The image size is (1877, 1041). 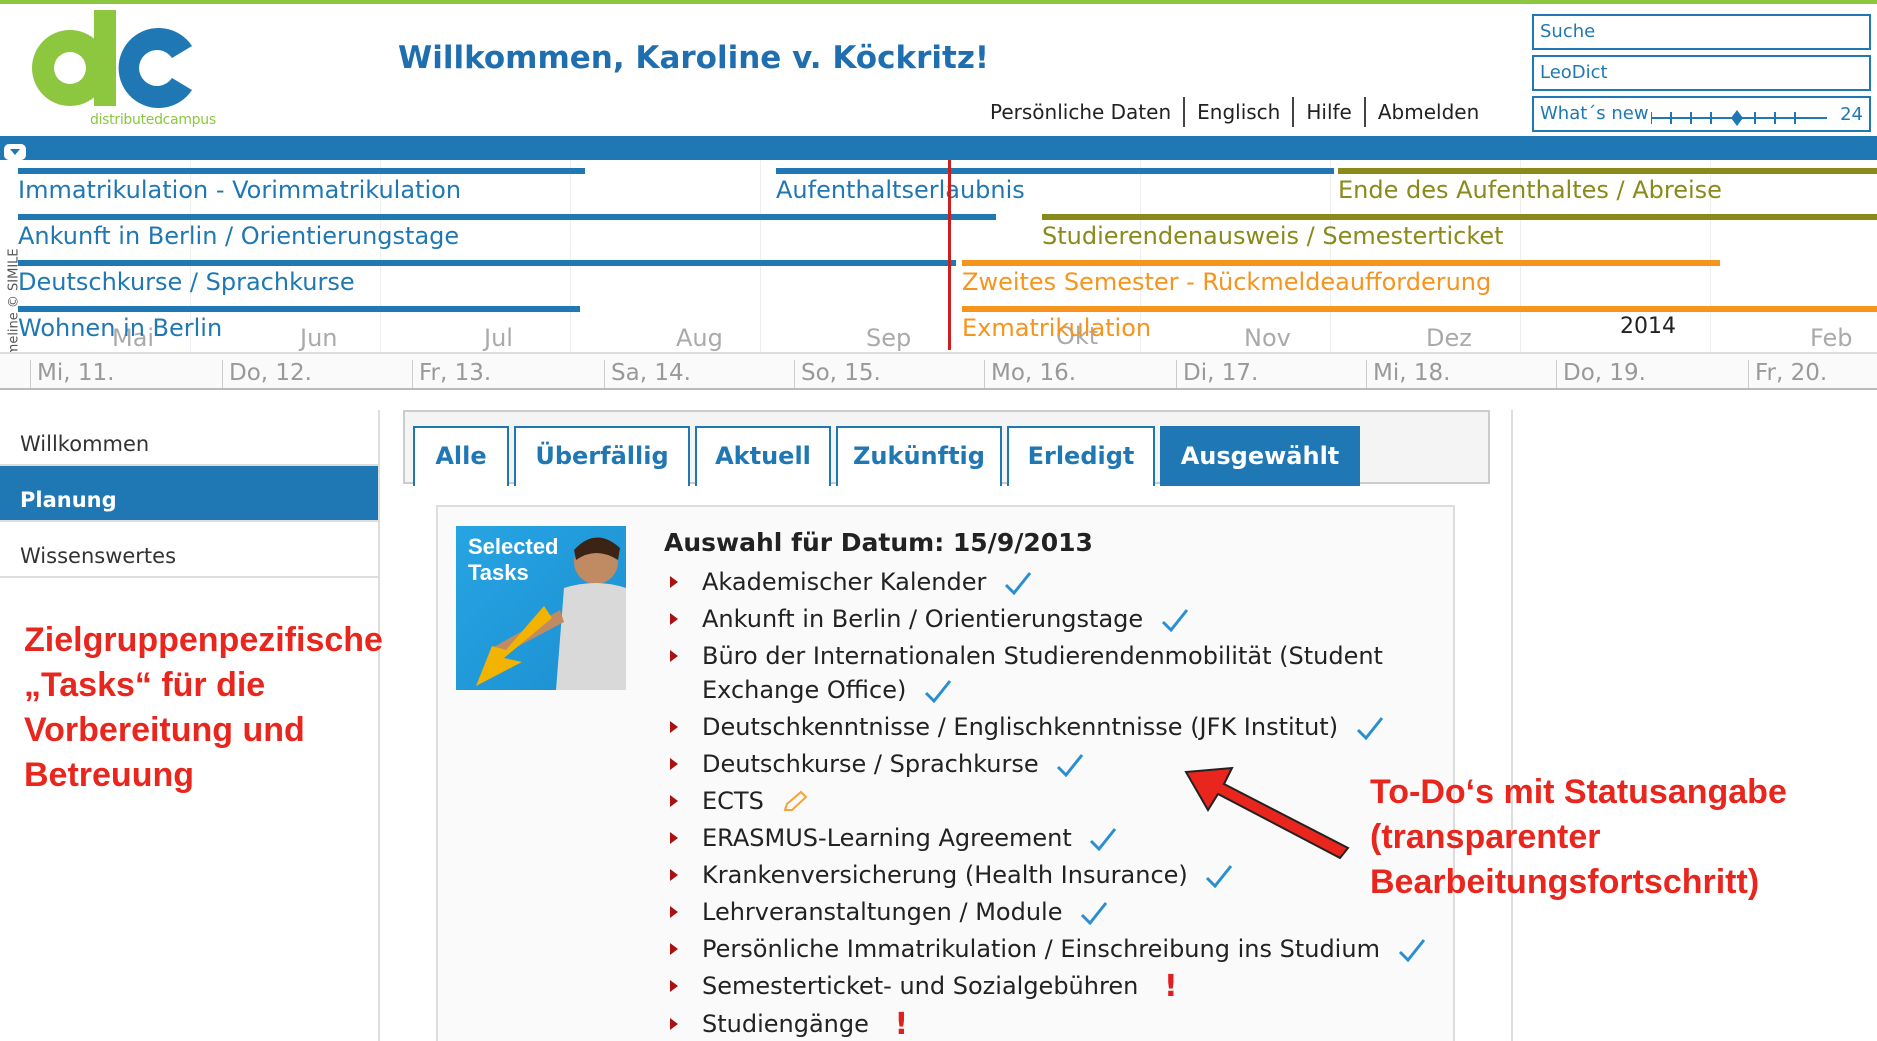 What do you see at coordinates (882, 912) in the screenshot?
I see `task-label: Lehrveranstaltungen / Module` at bounding box center [882, 912].